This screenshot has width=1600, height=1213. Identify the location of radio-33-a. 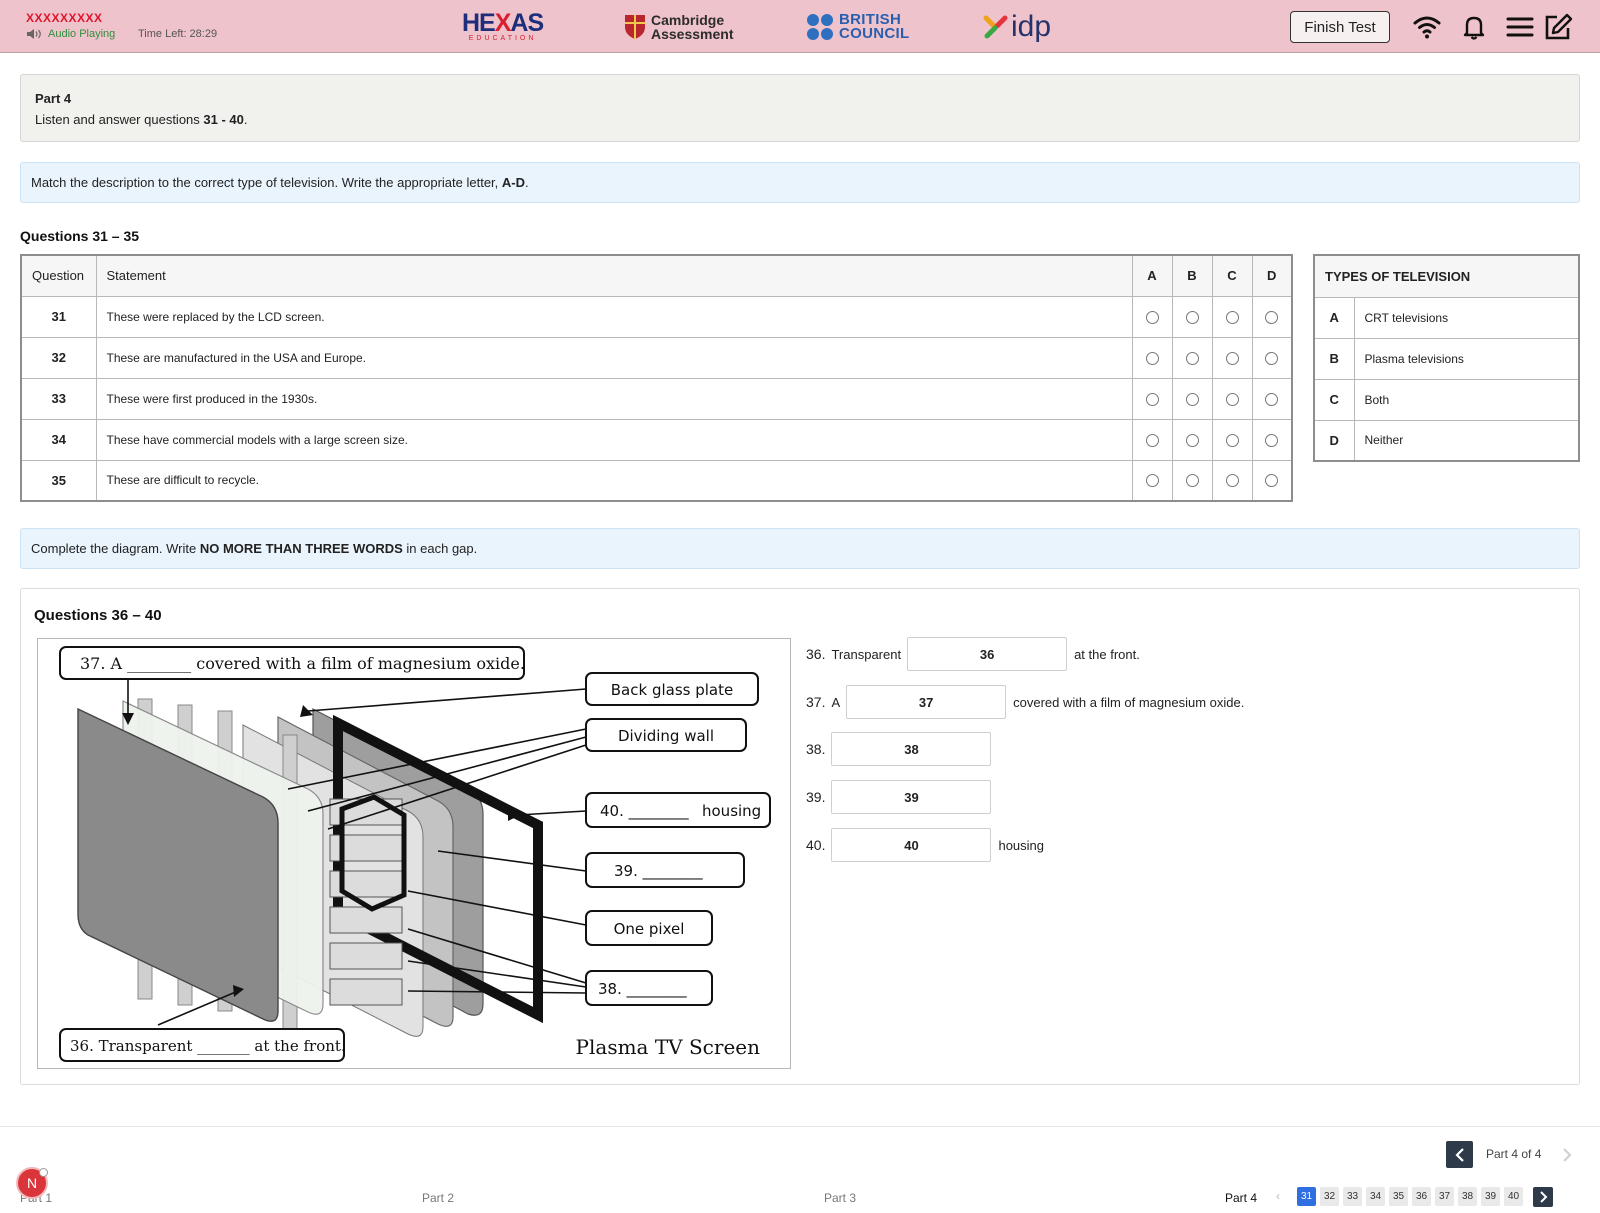
(1152, 399).